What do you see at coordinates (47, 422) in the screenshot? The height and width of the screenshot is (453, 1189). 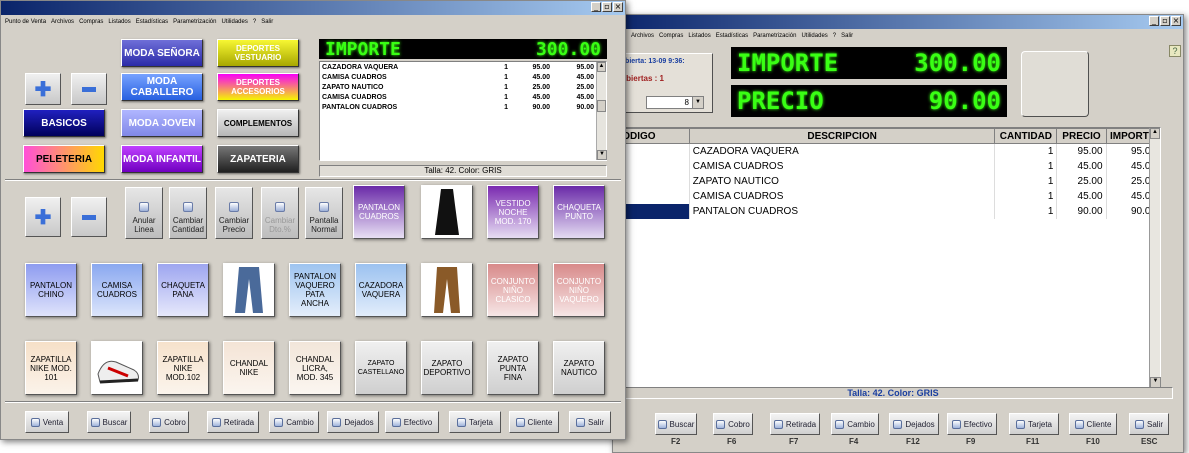 I see `venta-button: Venta` at bounding box center [47, 422].